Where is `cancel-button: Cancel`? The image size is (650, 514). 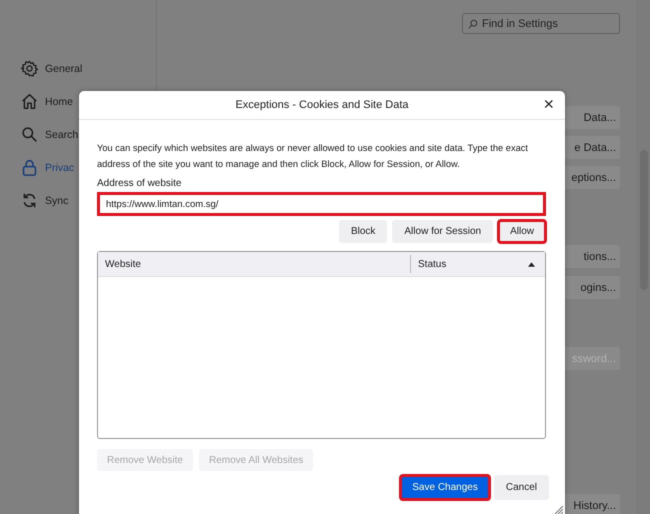 cancel-button: Cancel is located at coordinates (521, 487).